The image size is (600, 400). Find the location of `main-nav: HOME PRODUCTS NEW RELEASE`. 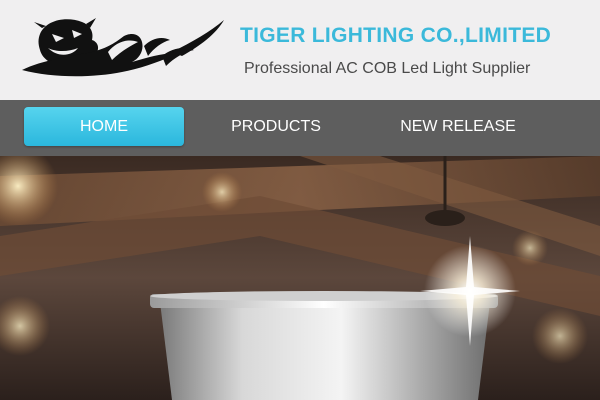

main-nav: HOME PRODUCTS NEW RELEASE is located at coordinates (300, 128).